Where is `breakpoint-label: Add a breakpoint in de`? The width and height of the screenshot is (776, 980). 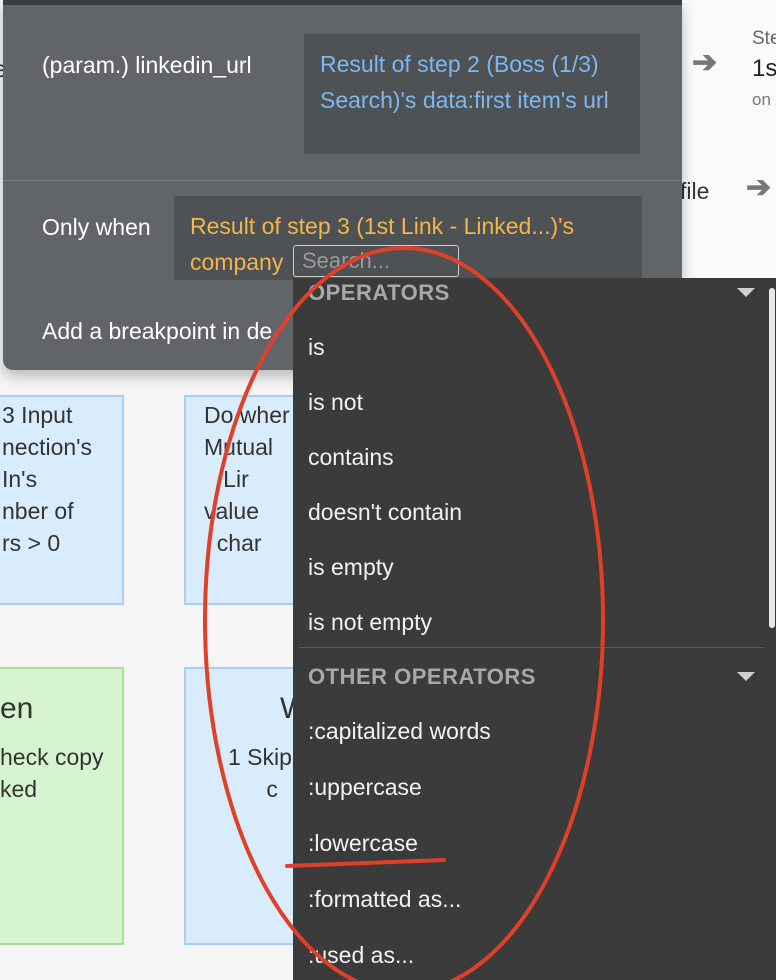 breakpoint-label: Add a breakpoint in de is located at coordinates (157, 331).